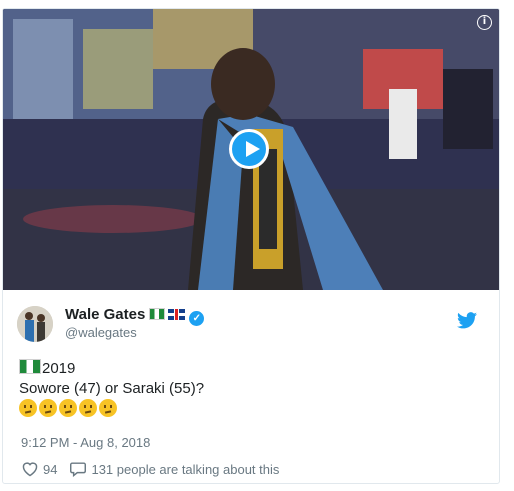 The image size is (514, 491). I want to click on reply-bubble-icon, so click(78, 469).